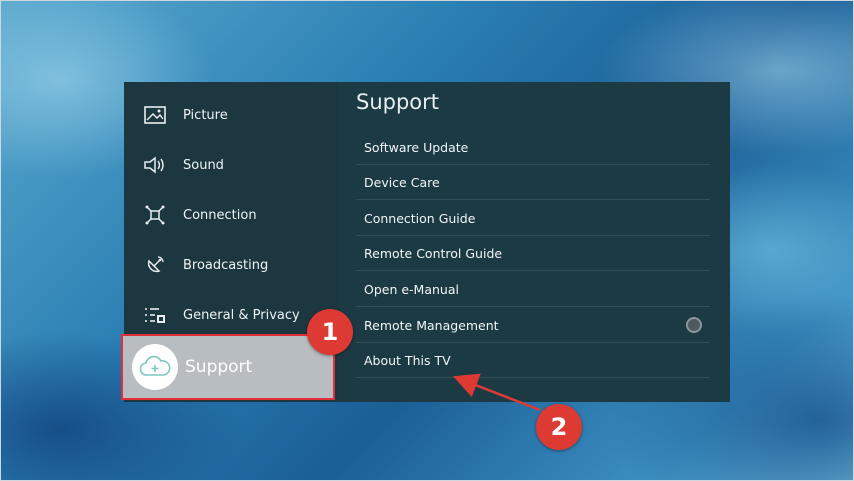 The image size is (854, 481). Describe the element at coordinates (407, 360) in the screenshot. I see `menu-item-label: About This TV` at that location.